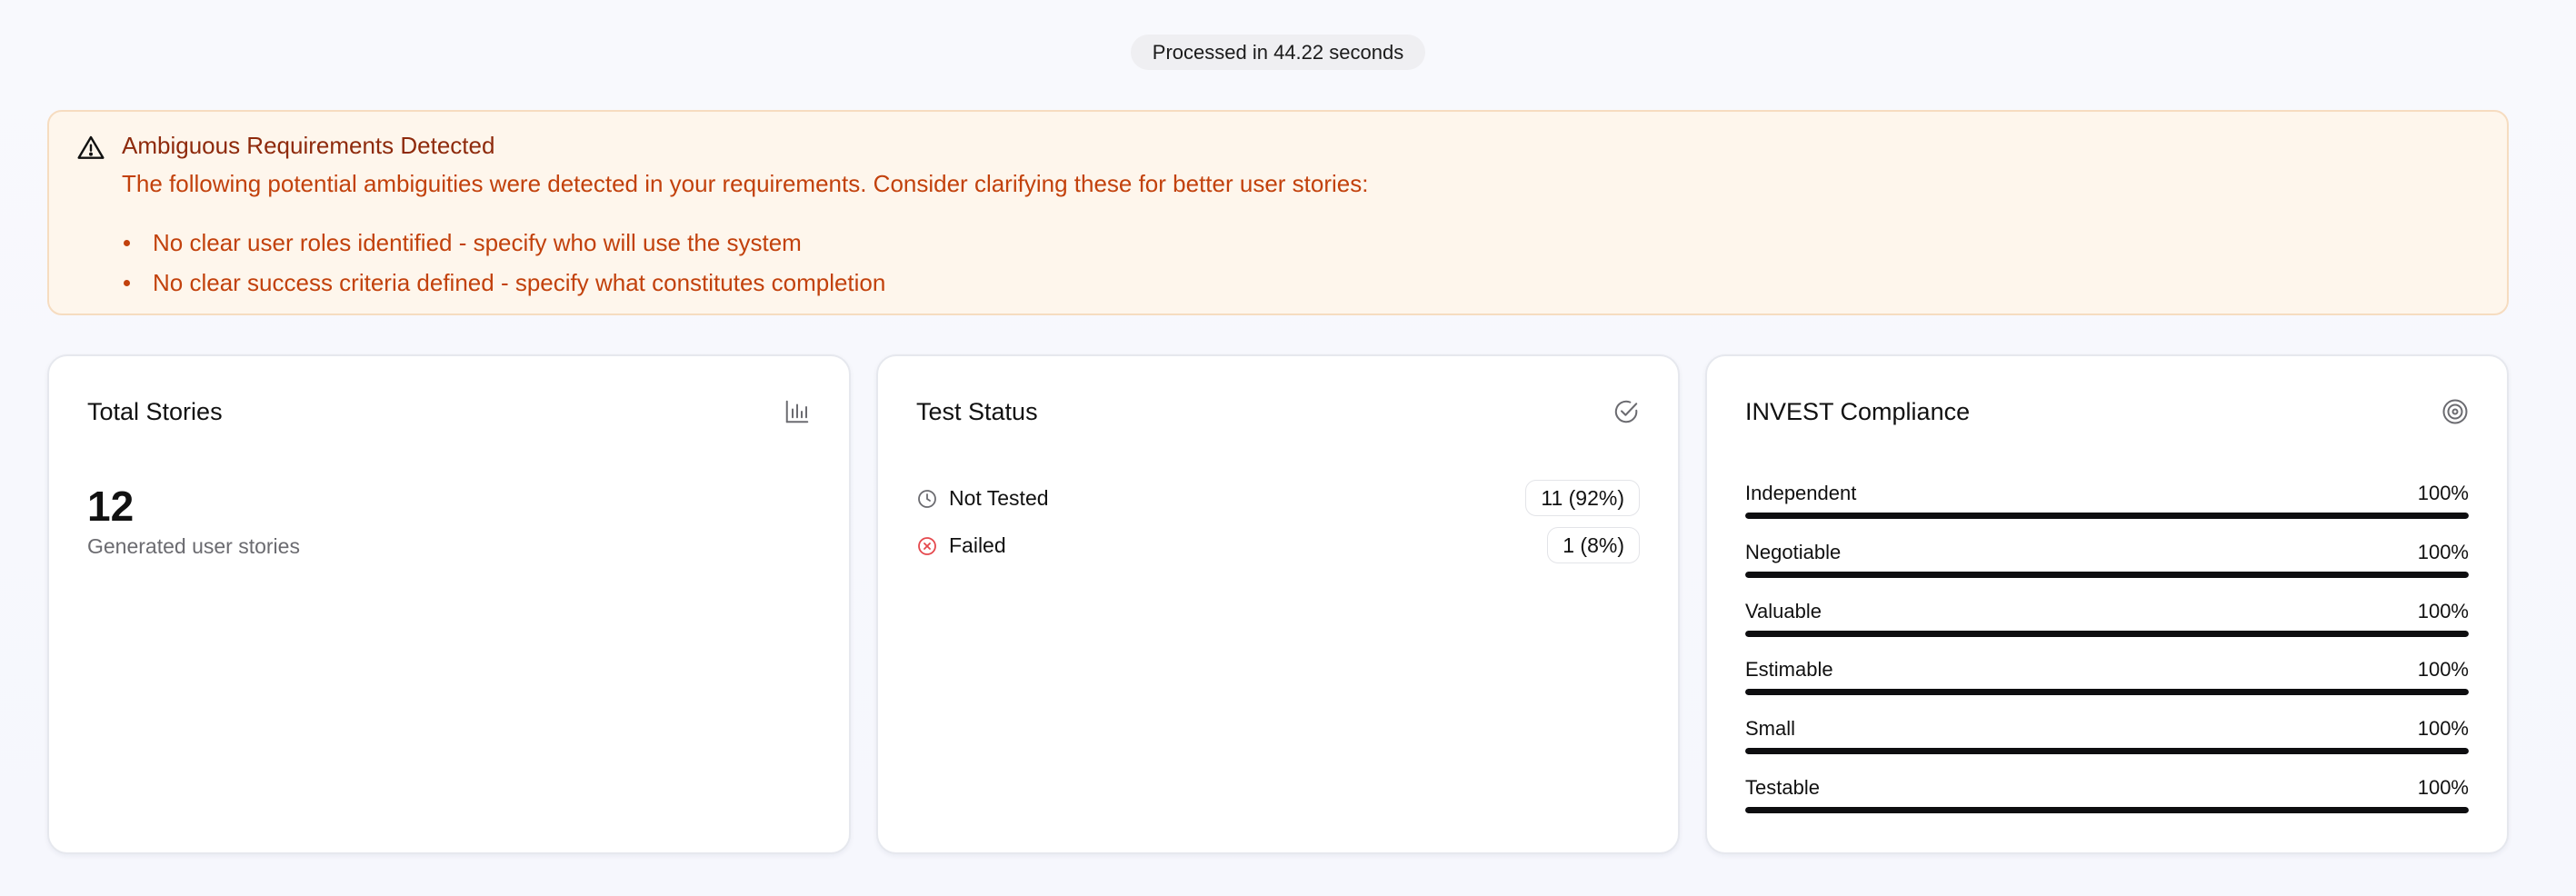 Image resolution: width=2576 pixels, height=896 pixels. Describe the element at coordinates (797, 411) in the screenshot. I see `bar-chart-icon` at that location.